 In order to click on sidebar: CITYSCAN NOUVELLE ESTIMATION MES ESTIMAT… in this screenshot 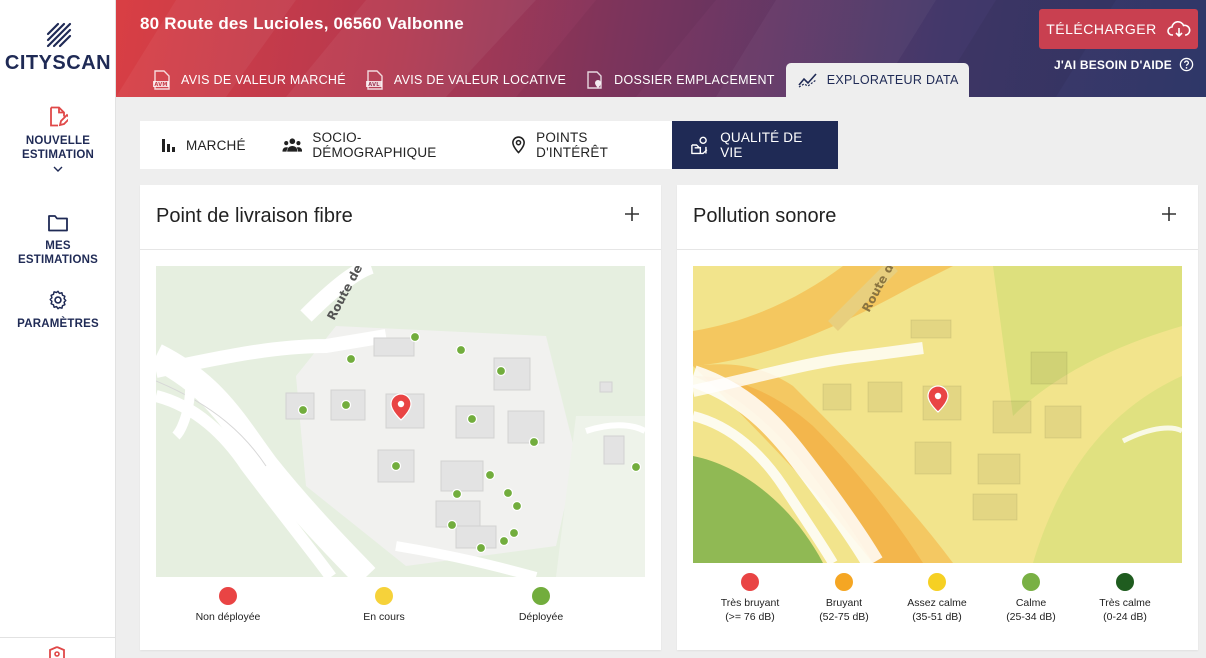, I will do `click(58, 329)`.